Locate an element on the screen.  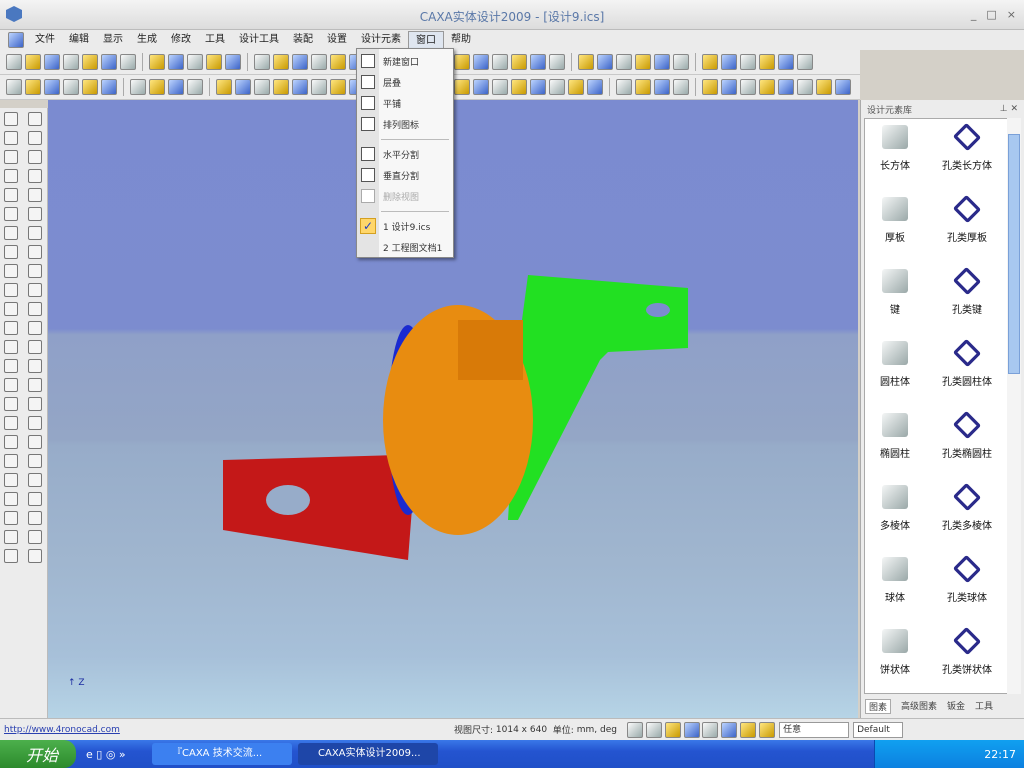
element-item: 孔类厚板 is located at coordinates (967, 227).